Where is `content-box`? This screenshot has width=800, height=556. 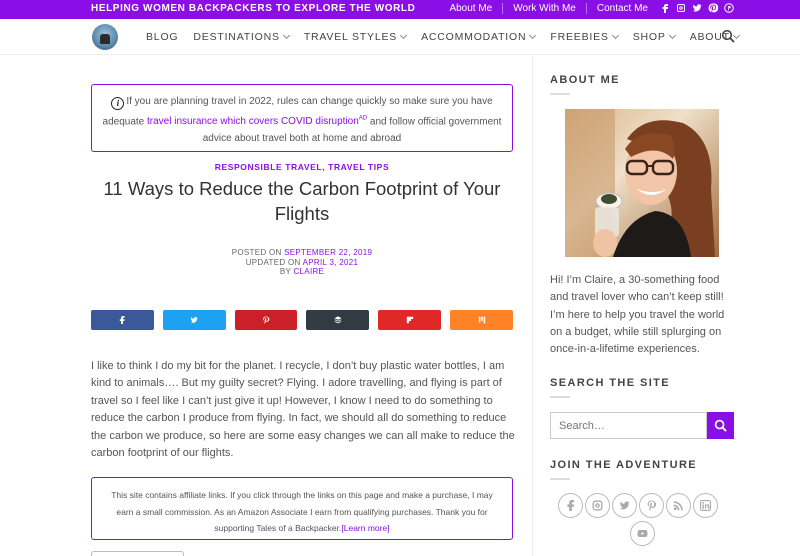 content-box is located at coordinates (137, 553).